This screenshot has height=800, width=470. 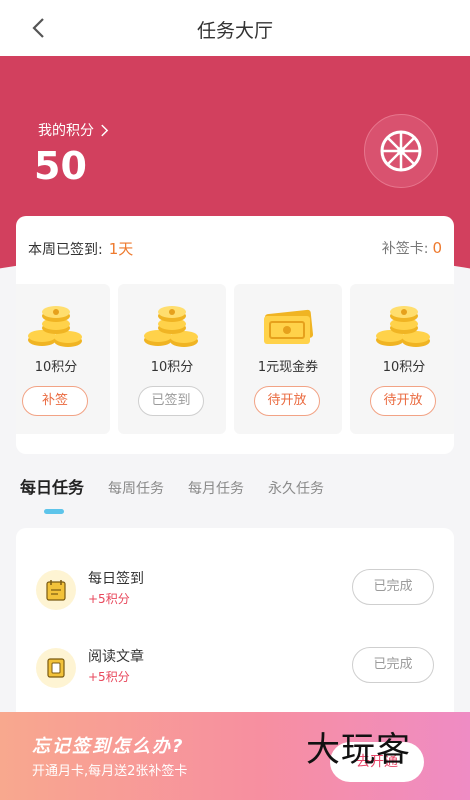 What do you see at coordinates (65, 250) in the screenshot?
I see `week-signed-label: 本周已签到:` at bounding box center [65, 250].